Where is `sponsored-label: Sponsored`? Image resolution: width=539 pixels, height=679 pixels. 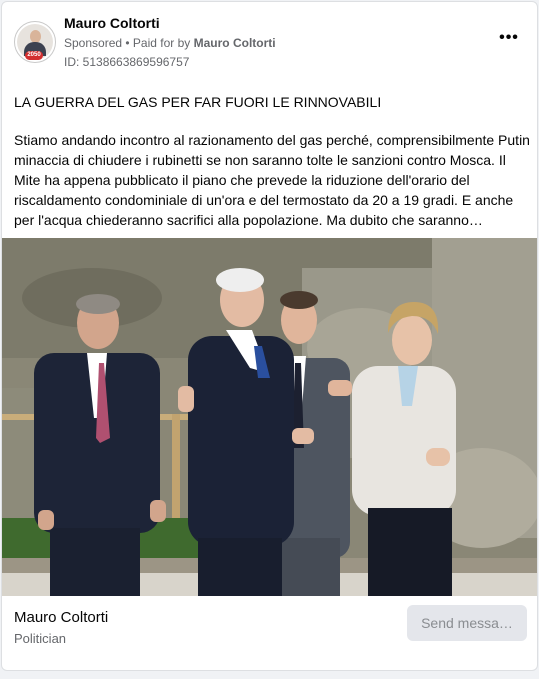
sponsored-label: Sponsored is located at coordinates (93, 43).